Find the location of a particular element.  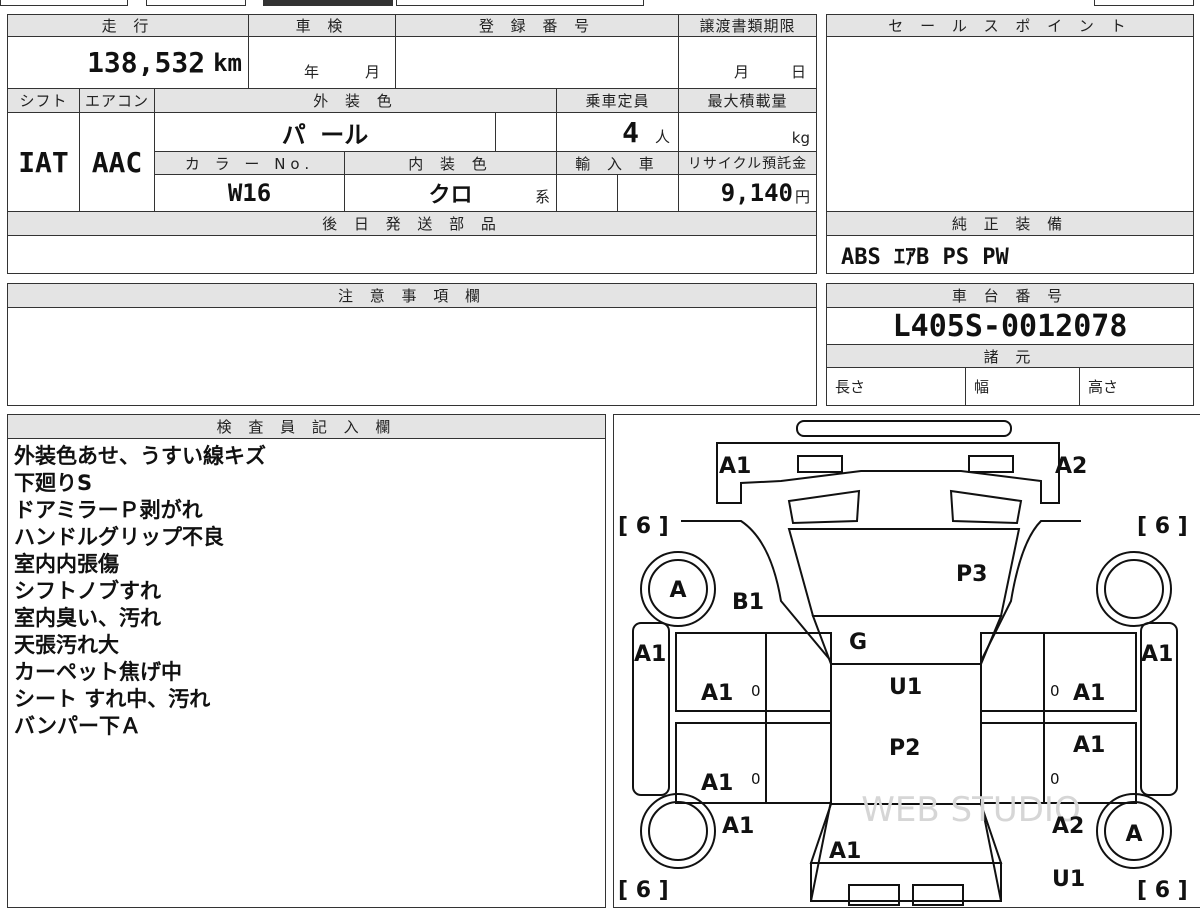

exterior-color-extra is located at coordinates (526, 132).